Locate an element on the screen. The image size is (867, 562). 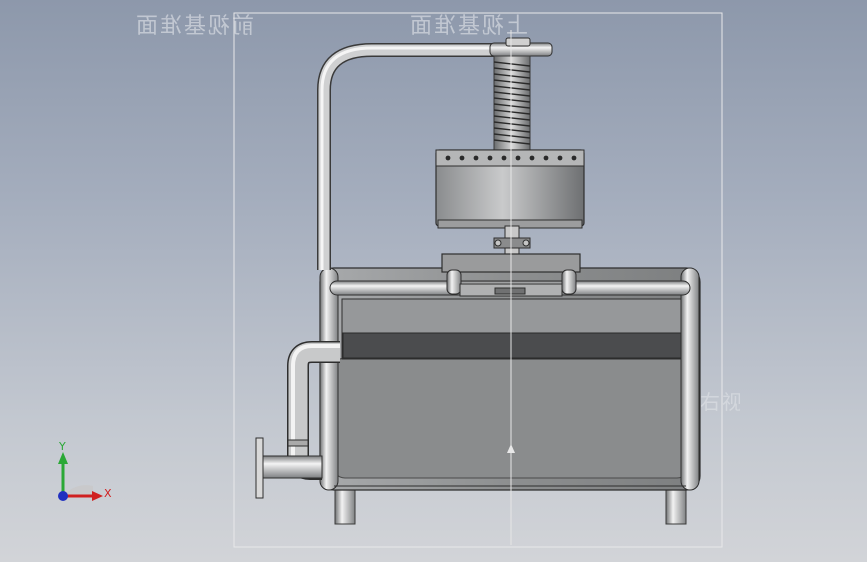
mount-foot-right is located at coordinates (569, 282).